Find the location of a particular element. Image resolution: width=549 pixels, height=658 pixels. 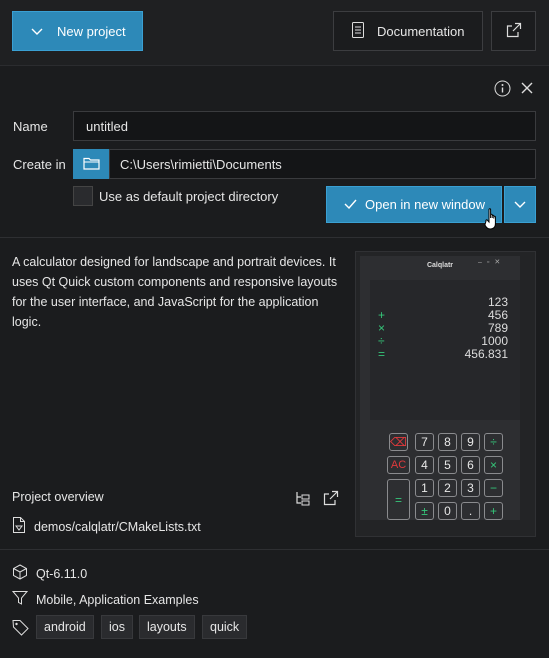

documentation-label: Documentation is located at coordinates (421, 31).